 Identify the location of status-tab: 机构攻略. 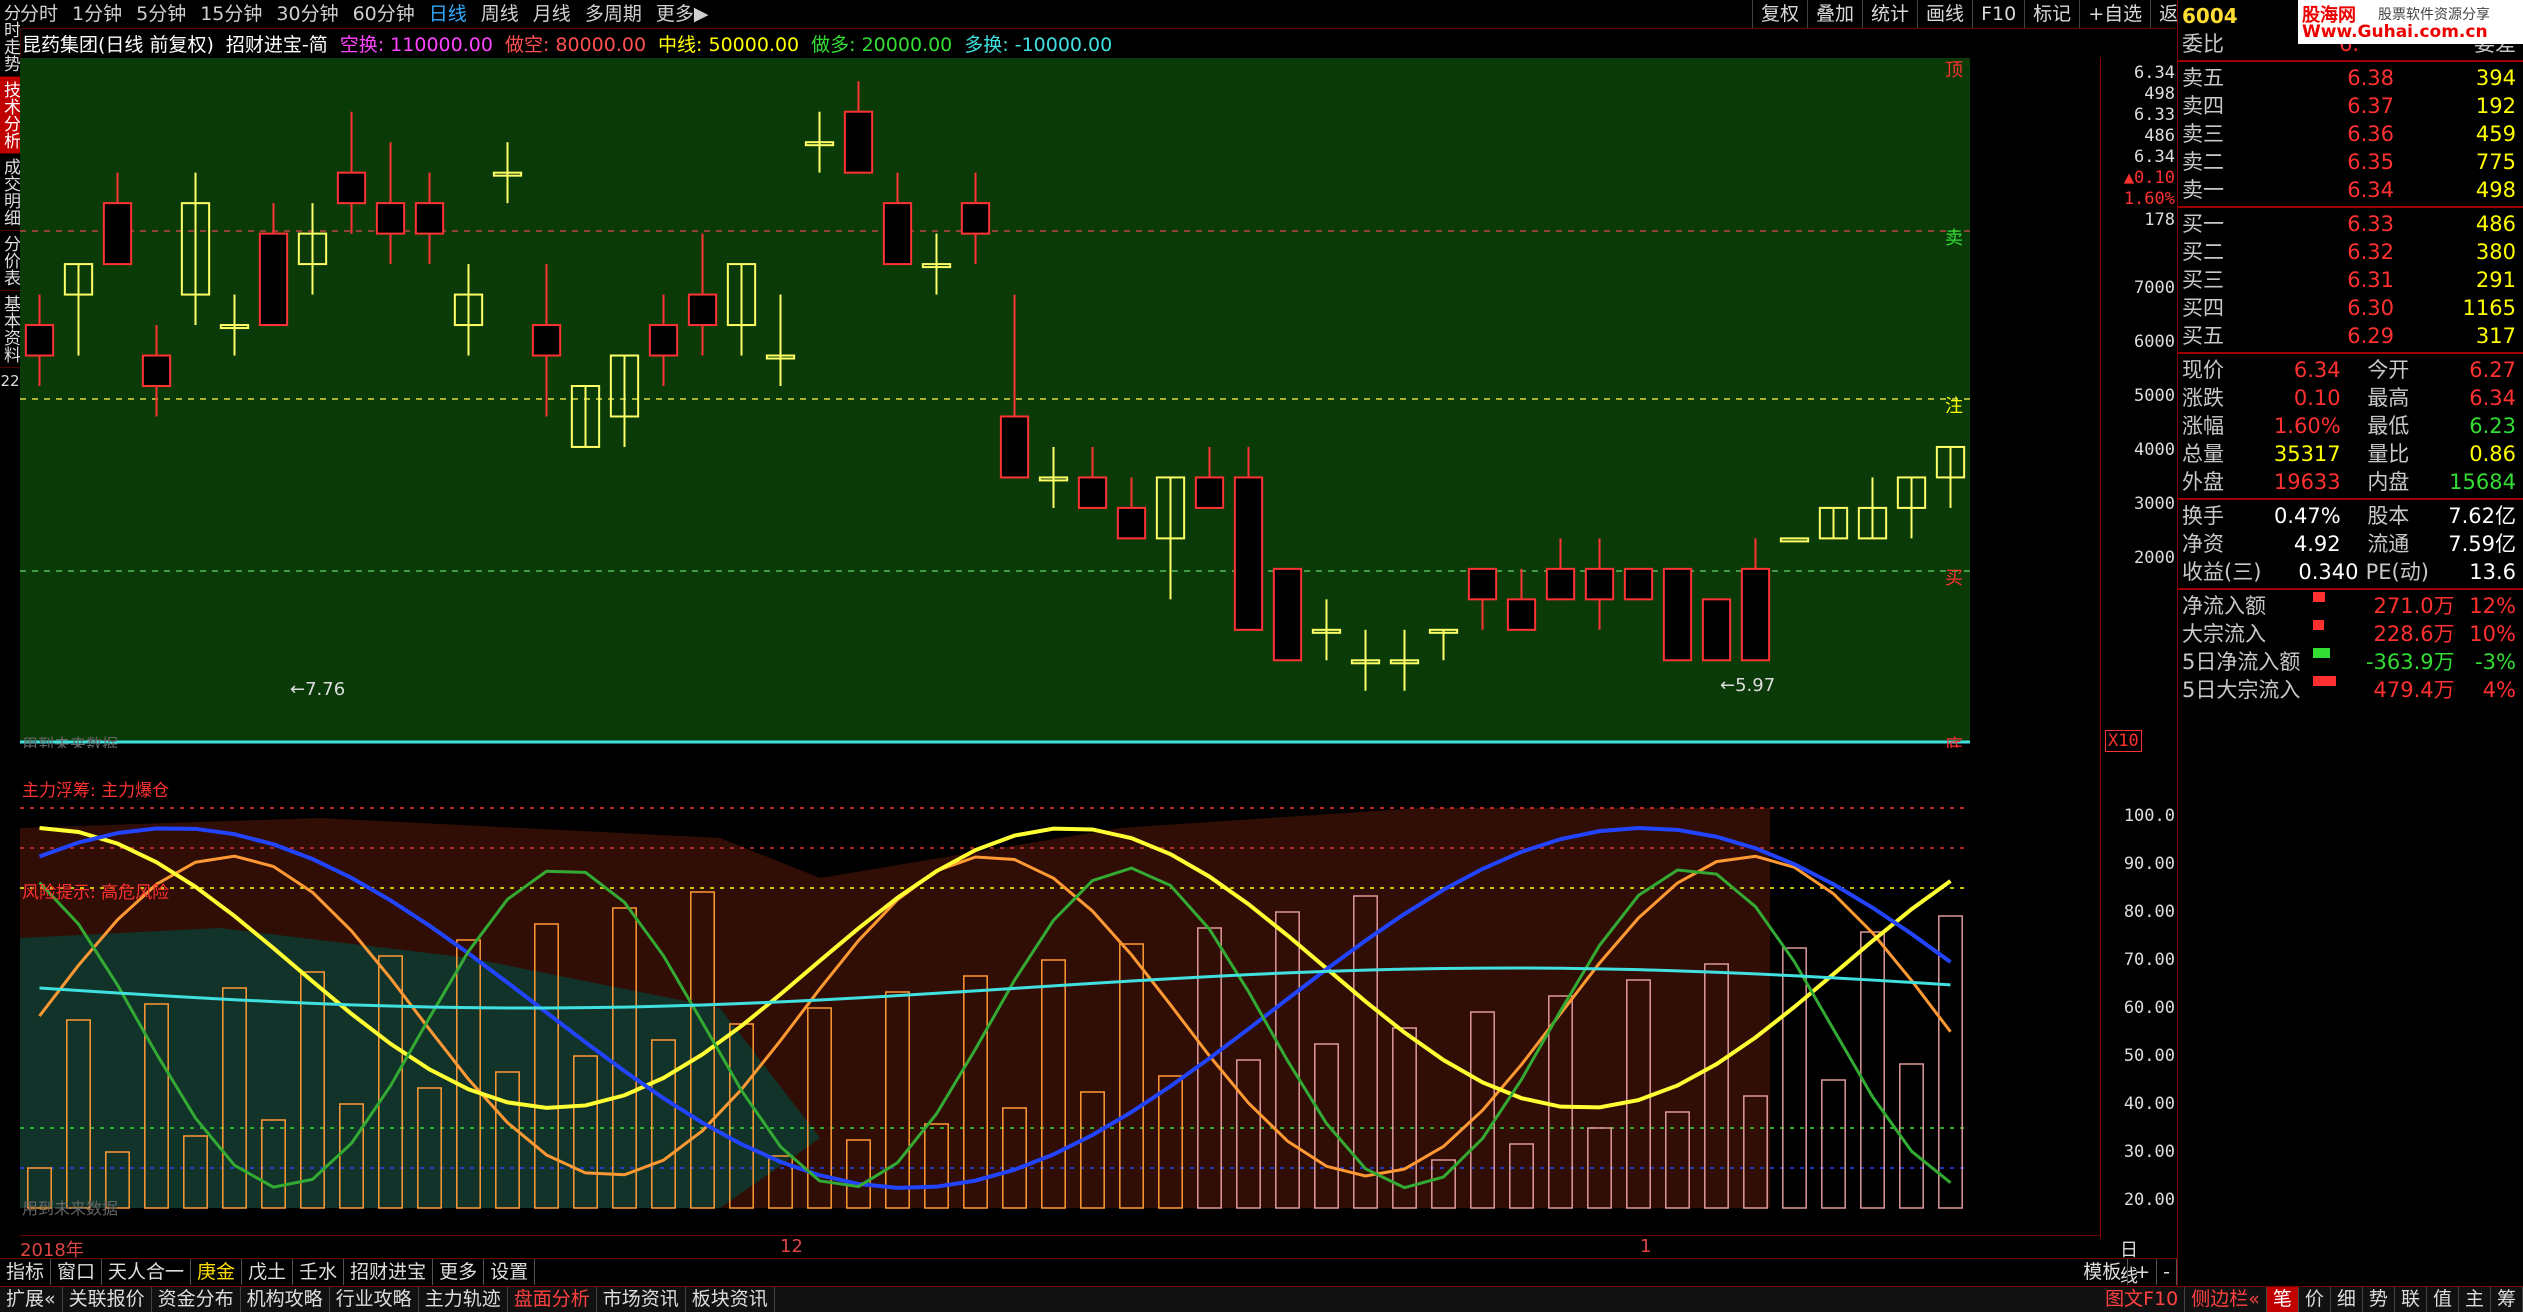
(285, 1299).